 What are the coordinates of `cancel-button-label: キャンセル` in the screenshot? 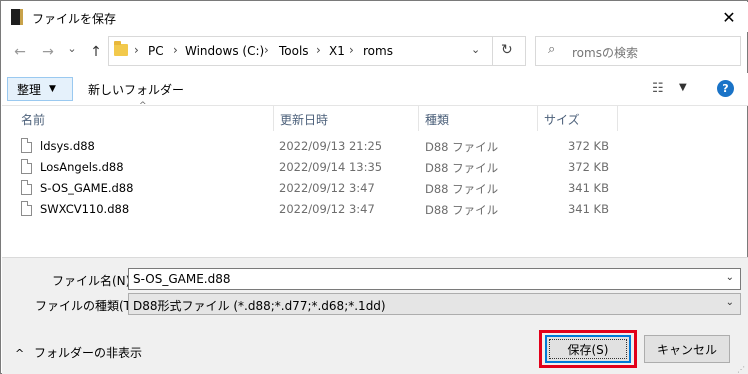 It's located at (686, 349).